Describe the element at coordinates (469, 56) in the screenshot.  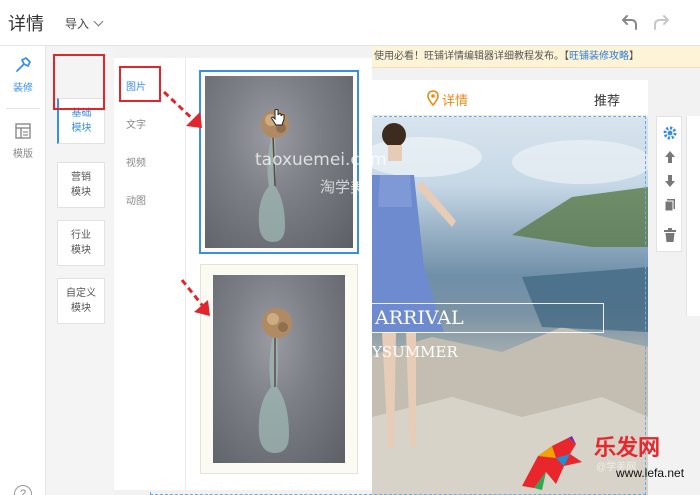
I see `notice-text: 使用必看！旺铺详情编辑器详细教程发布。` at that location.